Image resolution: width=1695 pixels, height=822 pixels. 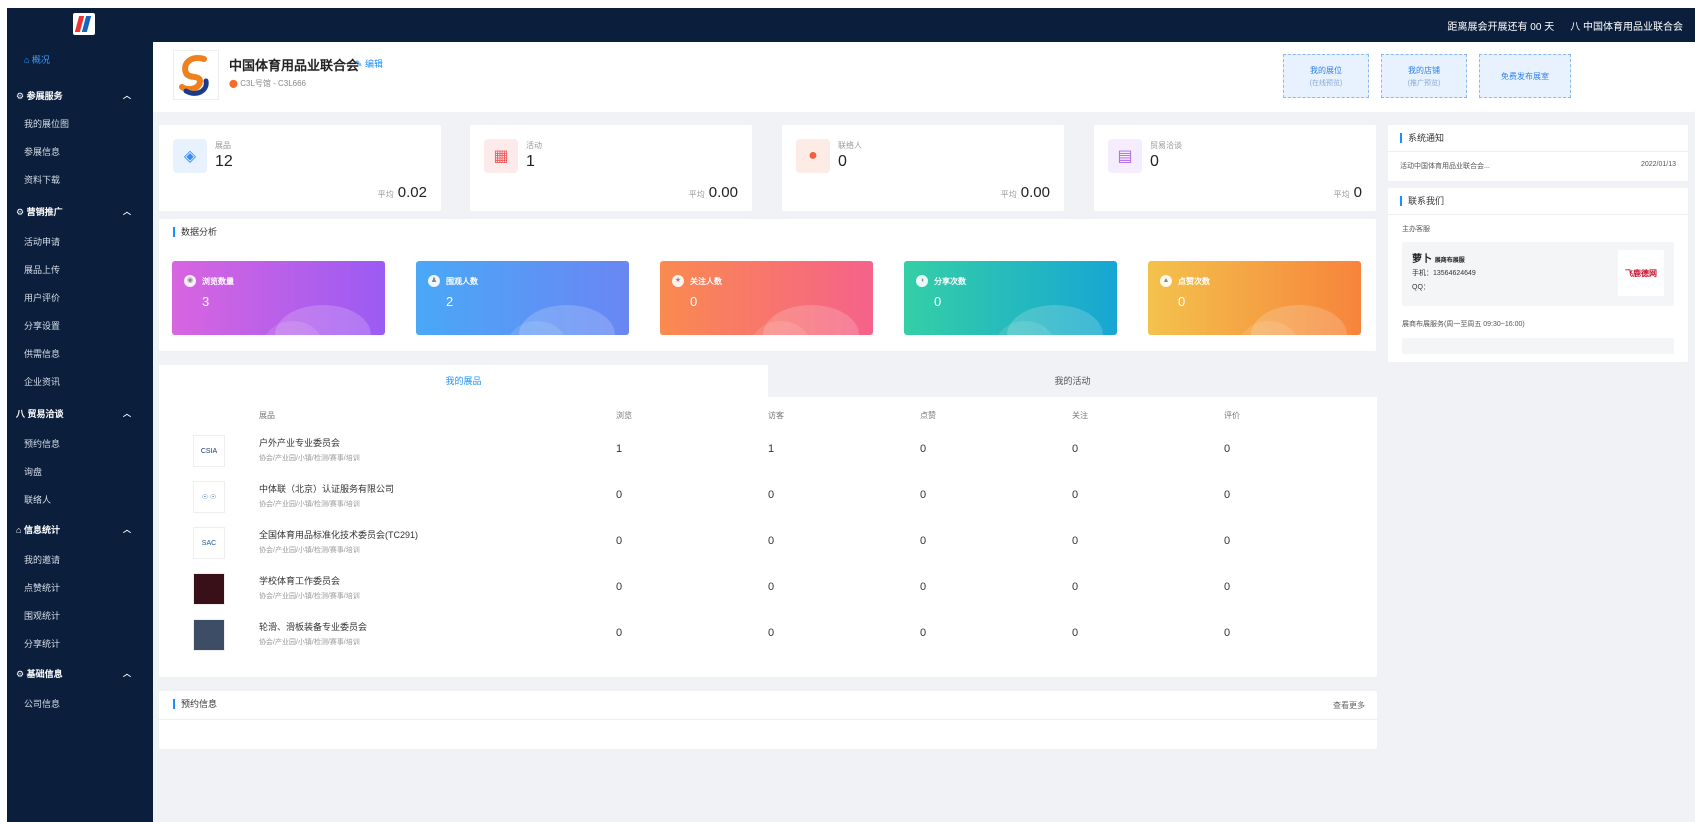 What do you see at coordinates (1424, 76) in the screenshot?
I see `my-shop-button: 我的店铺 (推广预览)` at bounding box center [1424, 76].